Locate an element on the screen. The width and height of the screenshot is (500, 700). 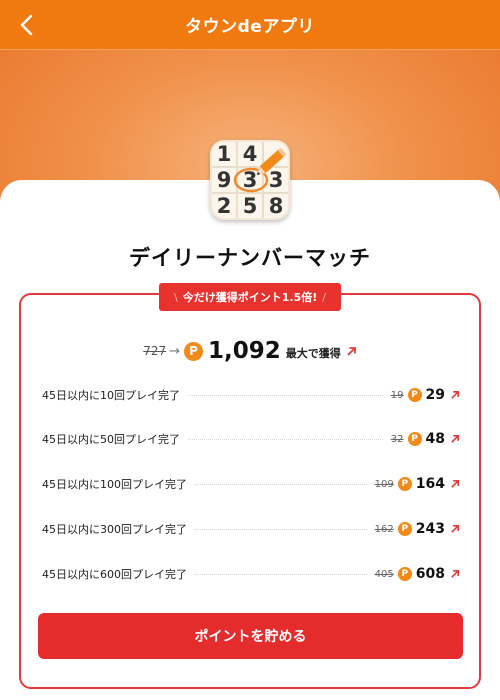
arrow-right-icon: → is located at coordinates (175, 351).